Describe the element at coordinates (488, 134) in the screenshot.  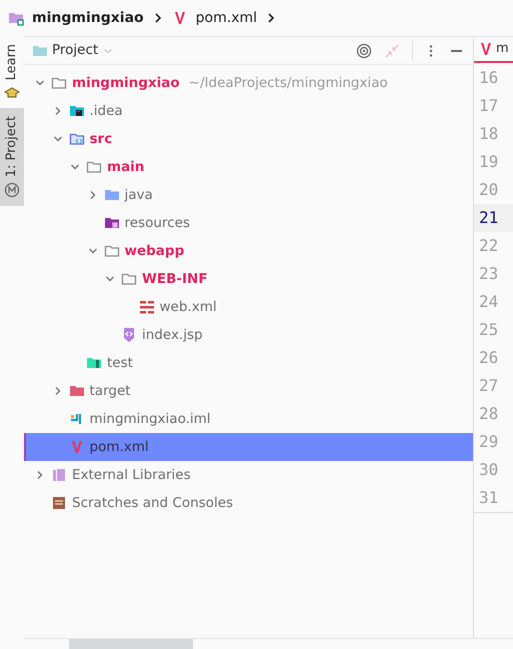
I see `line-number: 18` at that location.